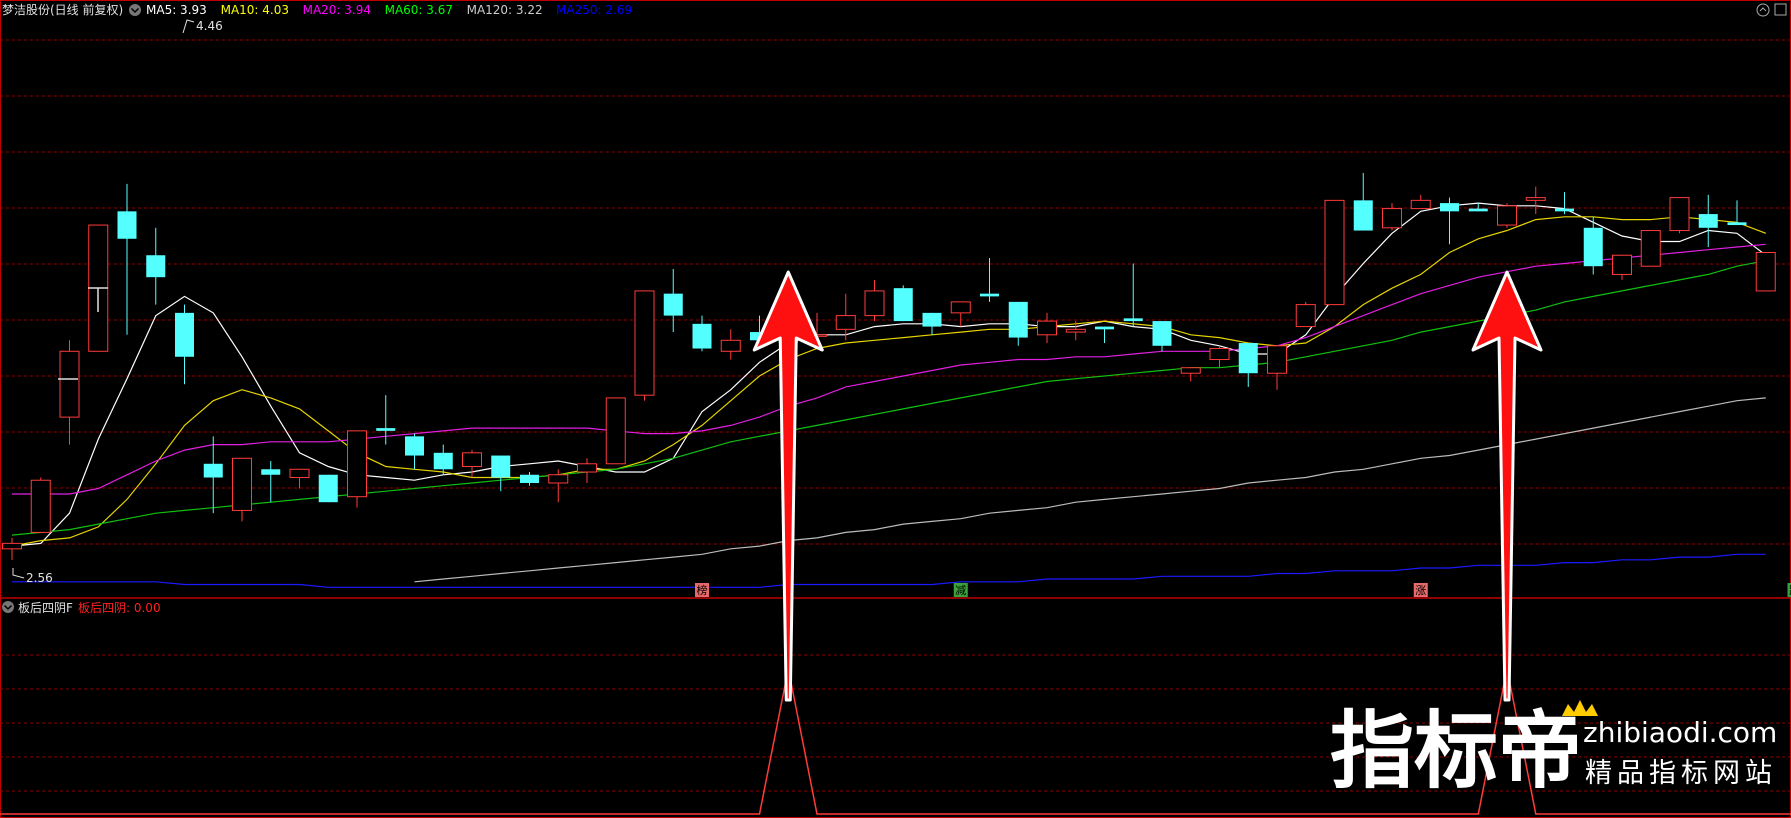 Image resolution: width=1791 pixels, height=818 pixels. Describe the element at coordinates (8, 607) in the screenshot. I see `sub-dropdown-icon` at that location.